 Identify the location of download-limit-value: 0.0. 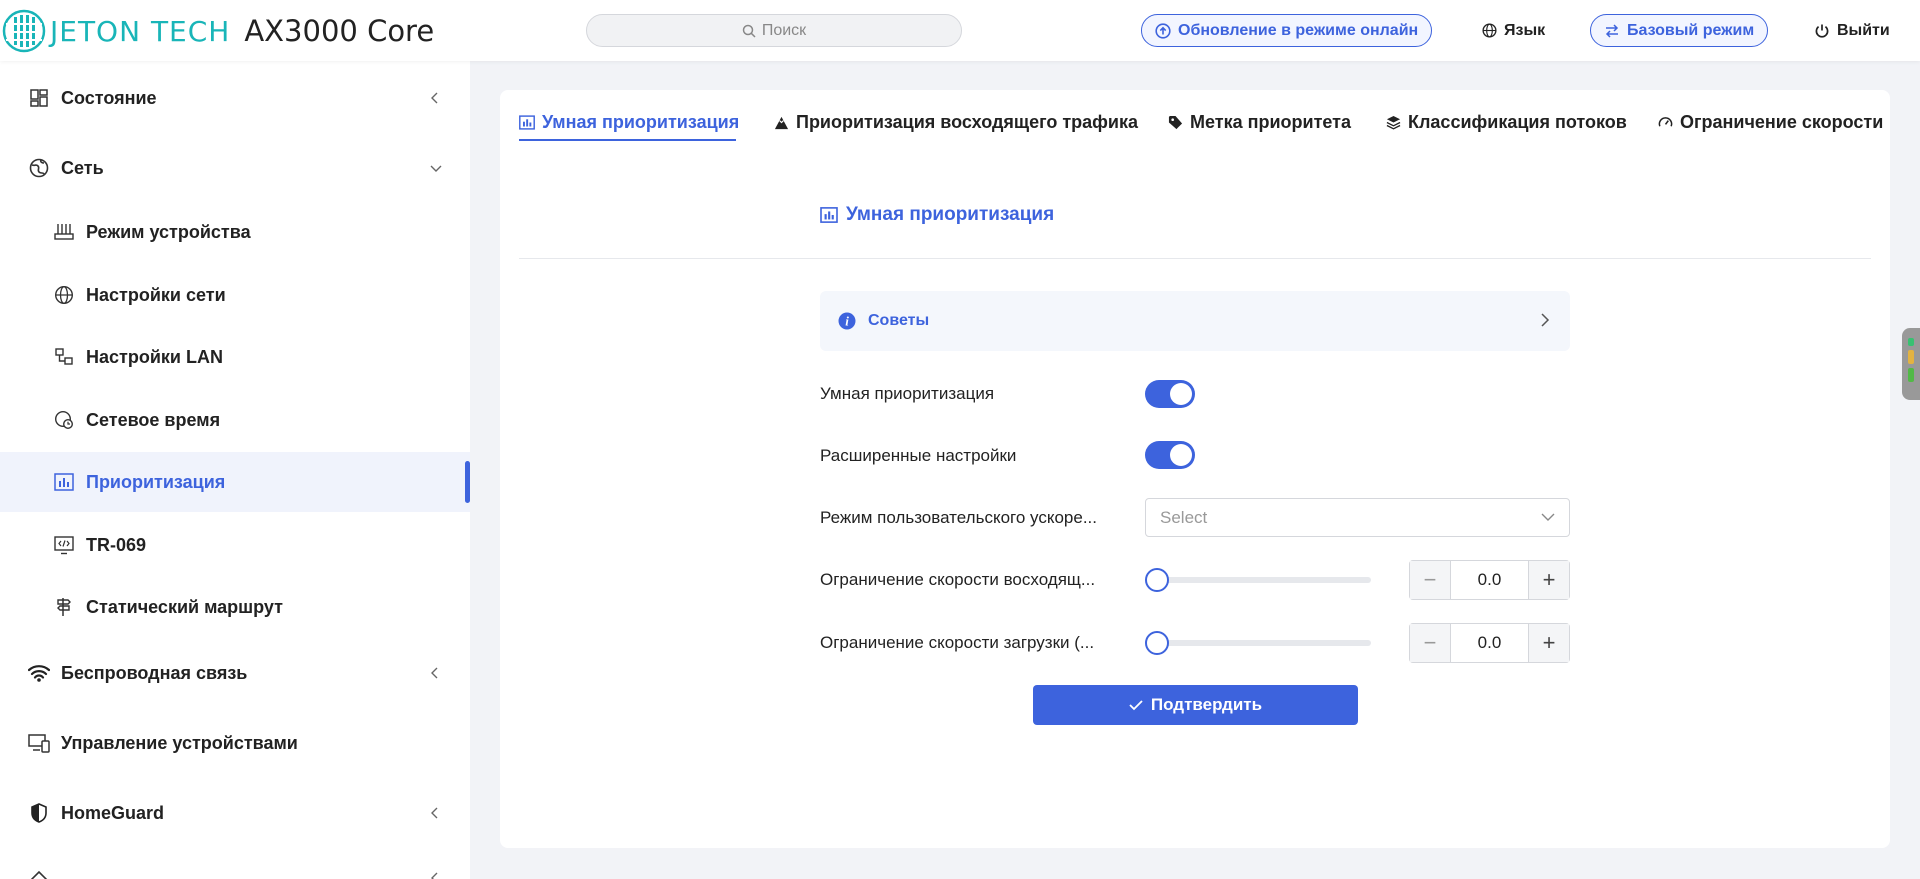
(1489, 643).